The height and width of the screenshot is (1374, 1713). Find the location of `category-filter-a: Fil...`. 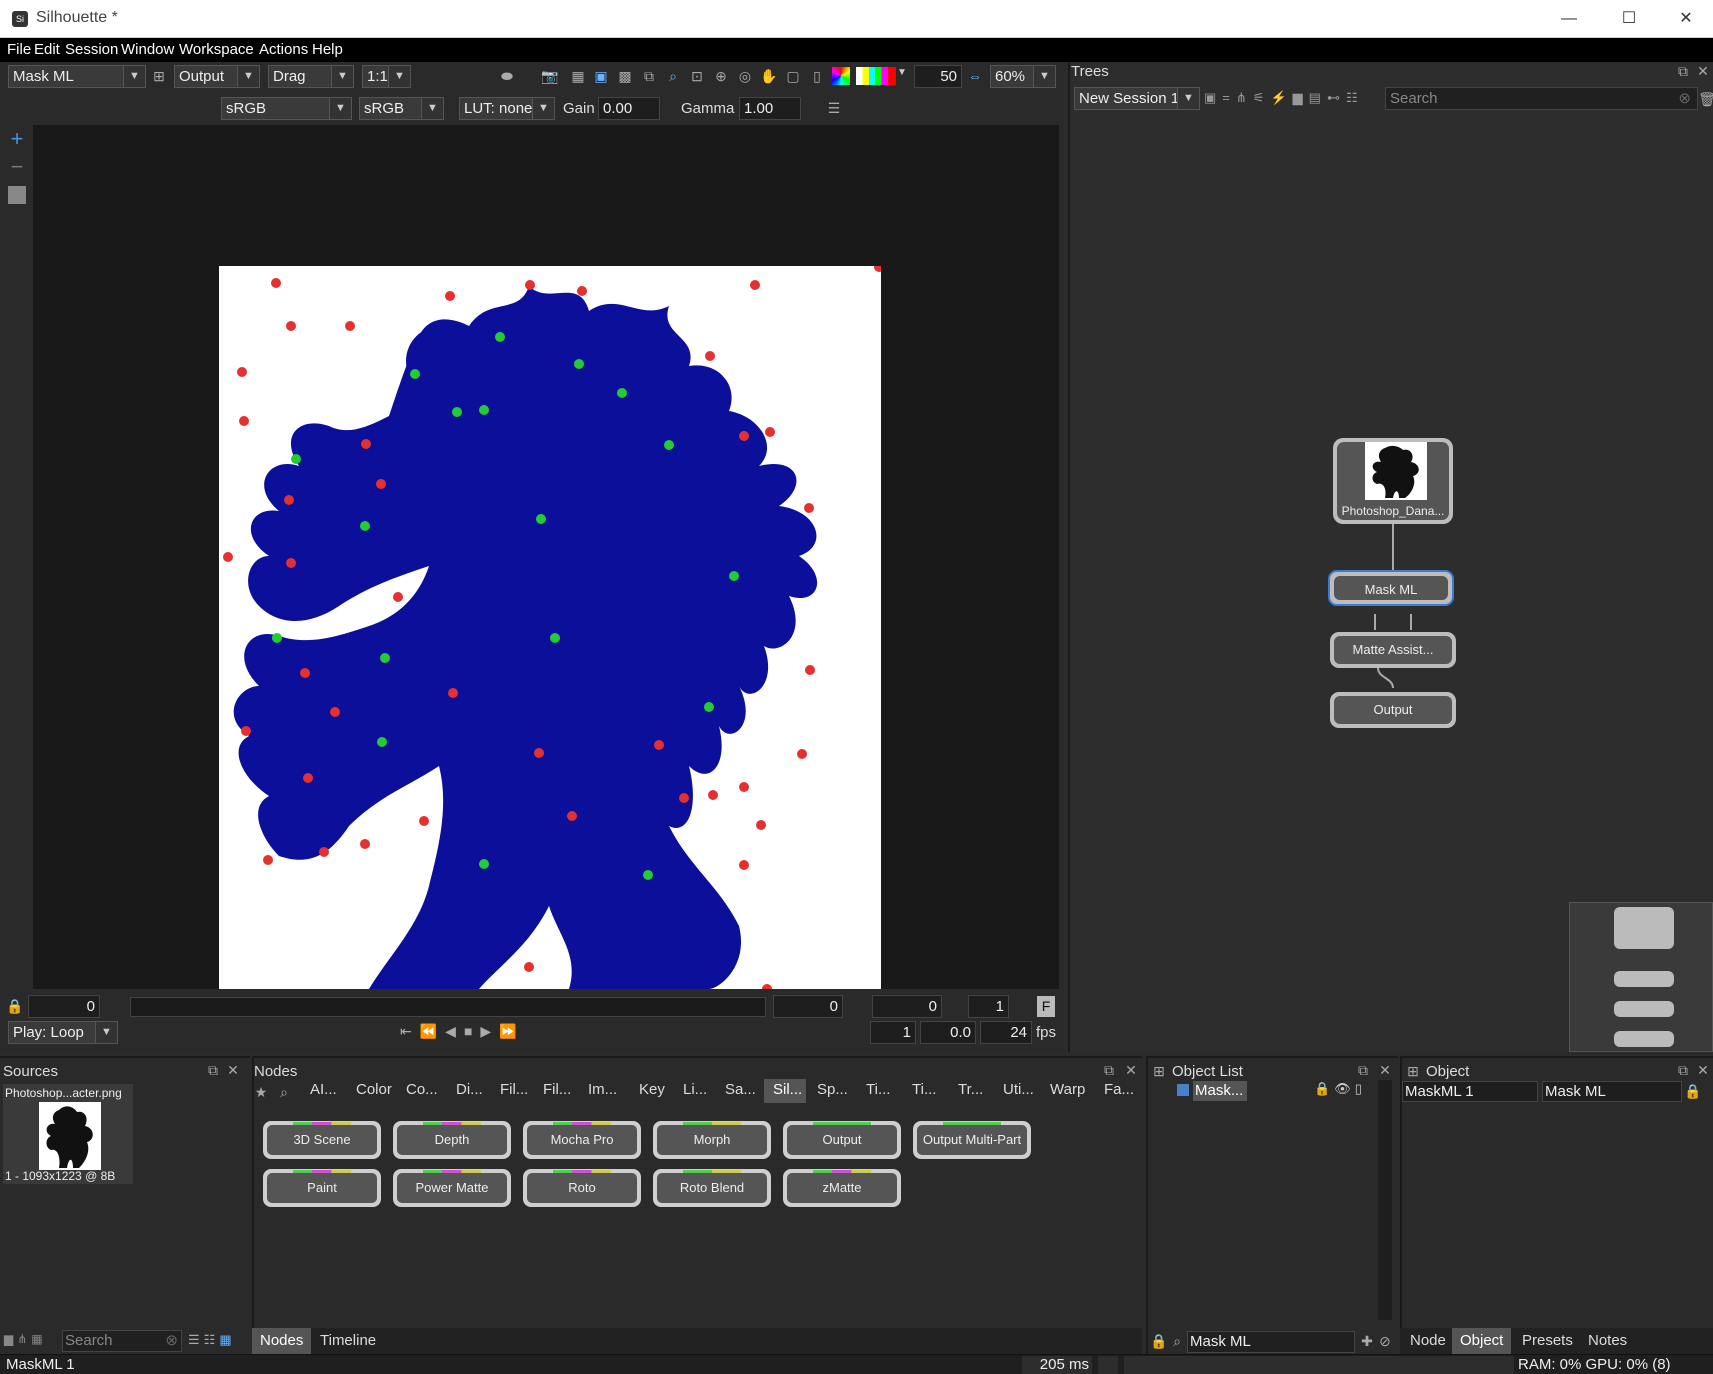

category-filter-a: Fil... is located at coordinates (514, 1089).